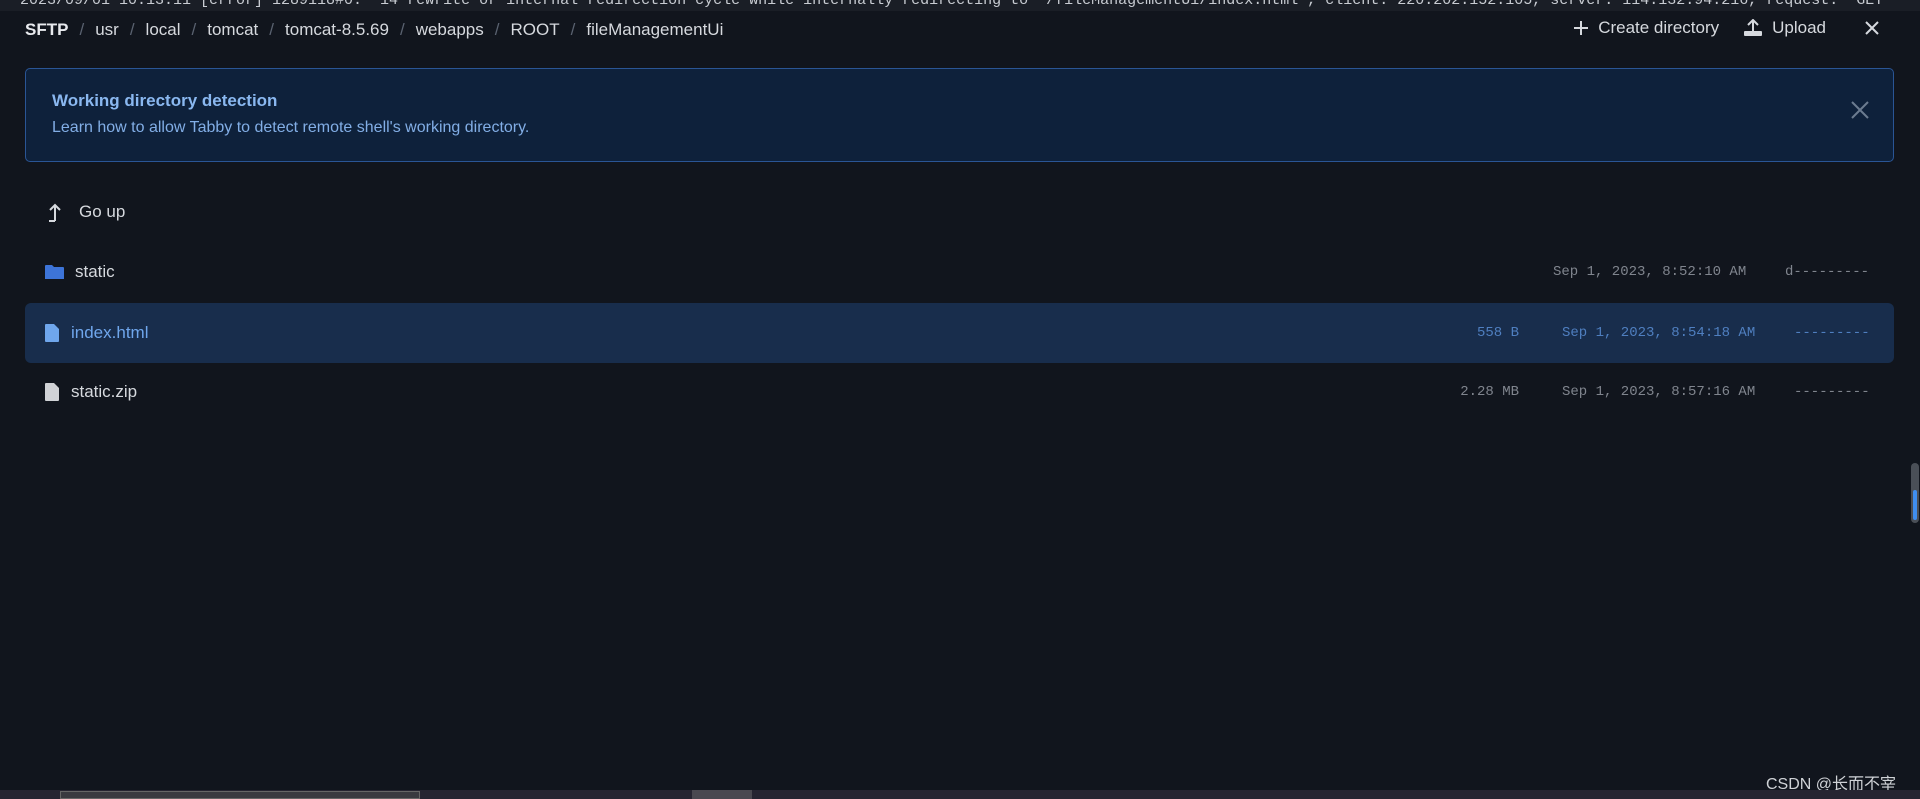  What do you see at coordinates (54, 272) in the screenshot?
I see `folder-icon` at bounding box center [54, 272].